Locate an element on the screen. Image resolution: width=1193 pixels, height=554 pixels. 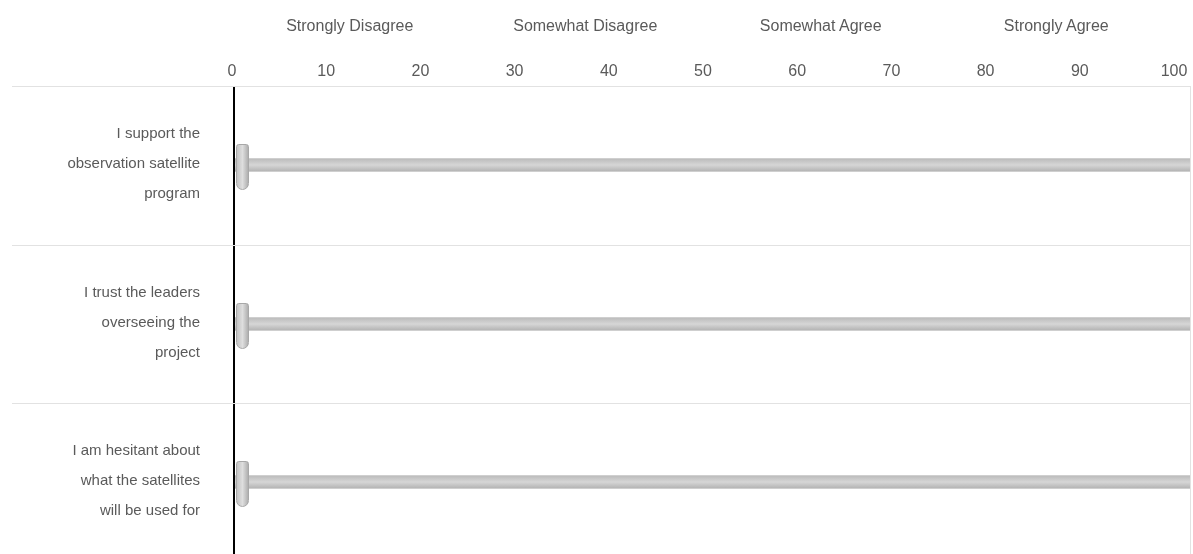
statement-label: I am hesitant about what the satellites will be used for is located at coordinates (135, 479).